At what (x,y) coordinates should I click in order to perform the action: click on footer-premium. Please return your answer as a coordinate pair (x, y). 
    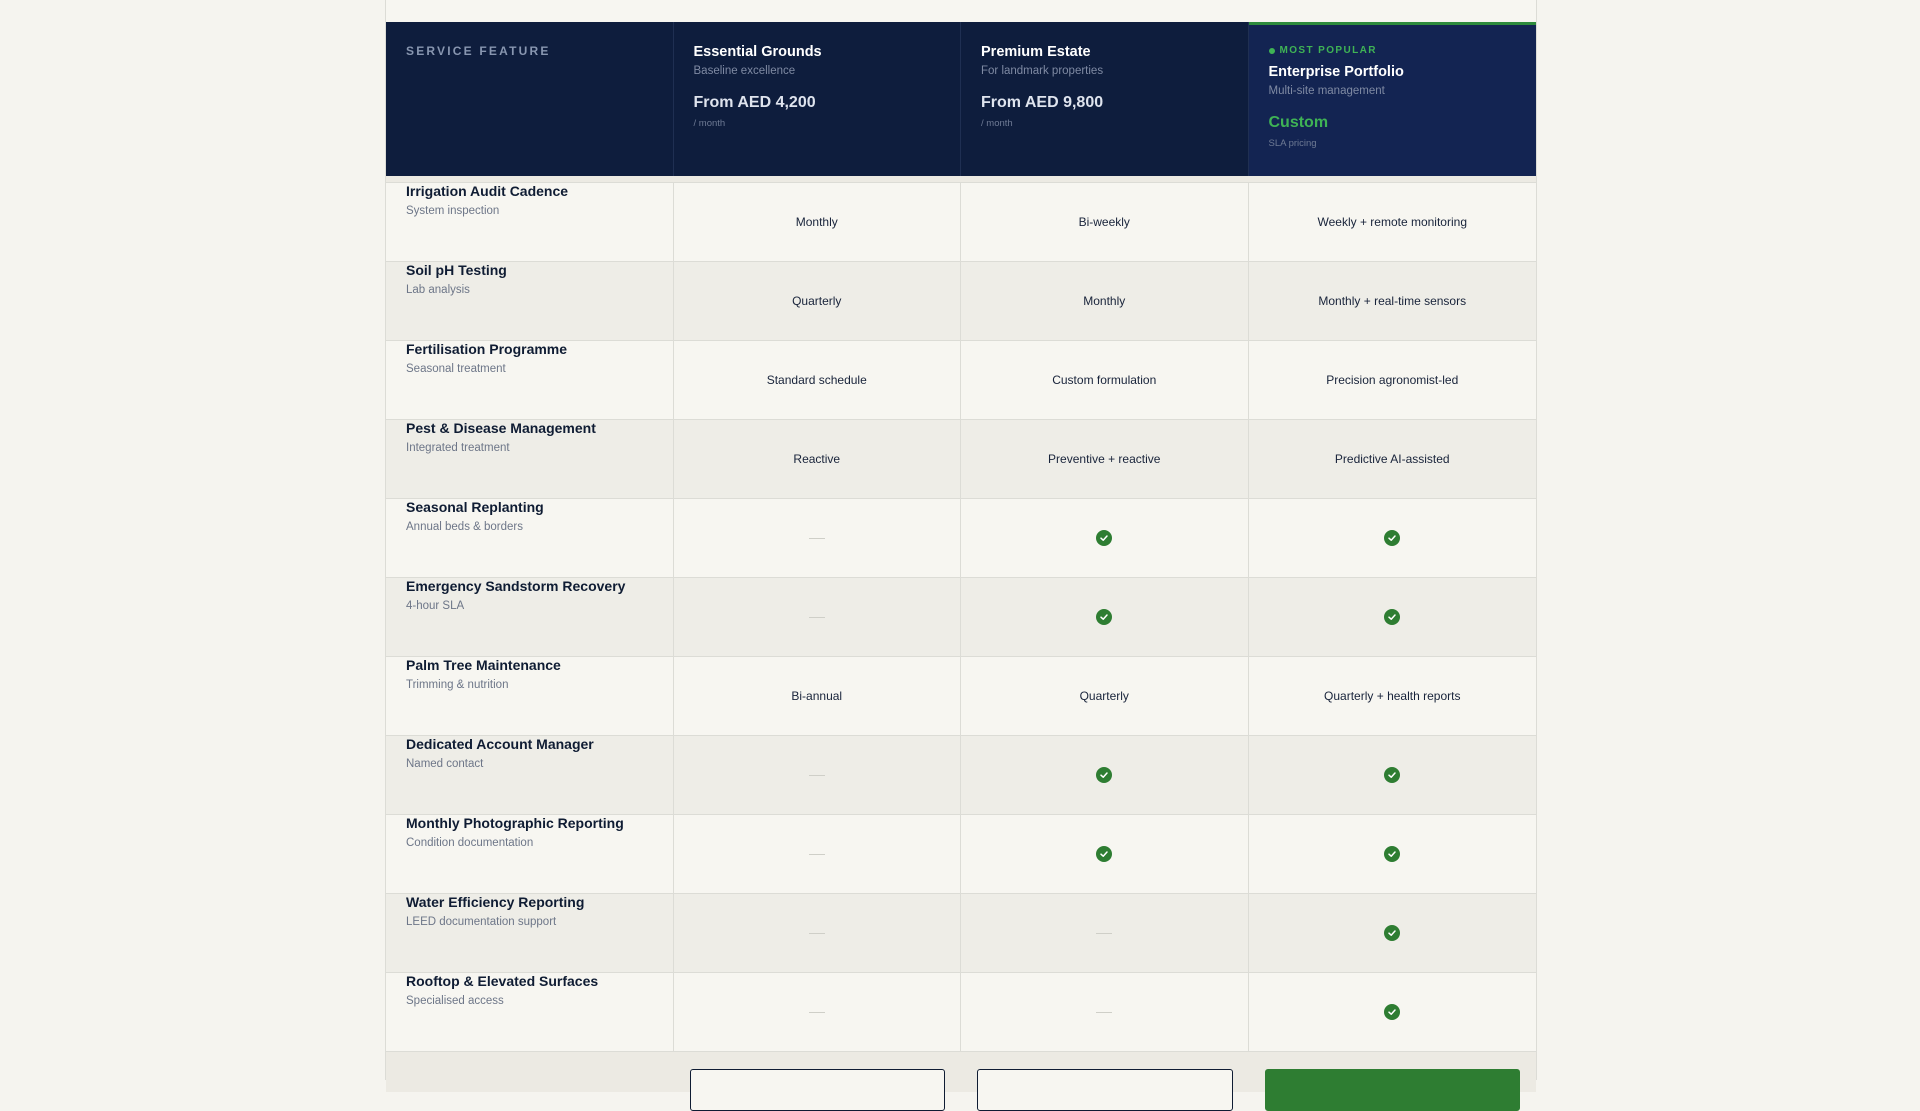
    Looking at the image, I should click on (1105, 1081).